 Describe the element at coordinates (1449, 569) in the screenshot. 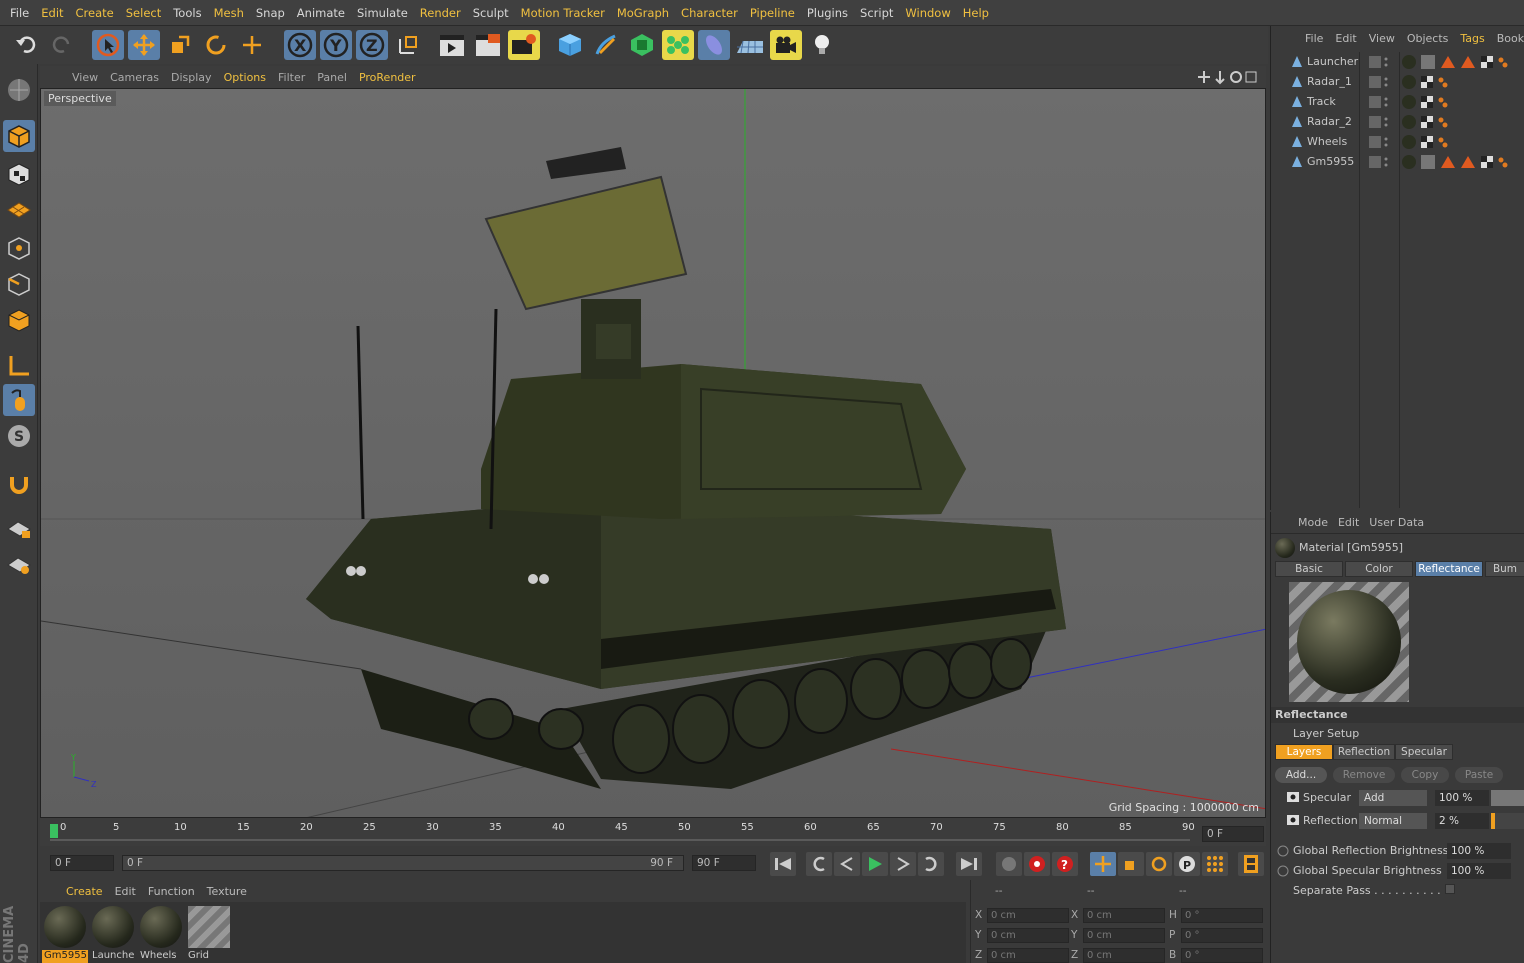

I see `tab-reflectance: Reflectance` at that location.